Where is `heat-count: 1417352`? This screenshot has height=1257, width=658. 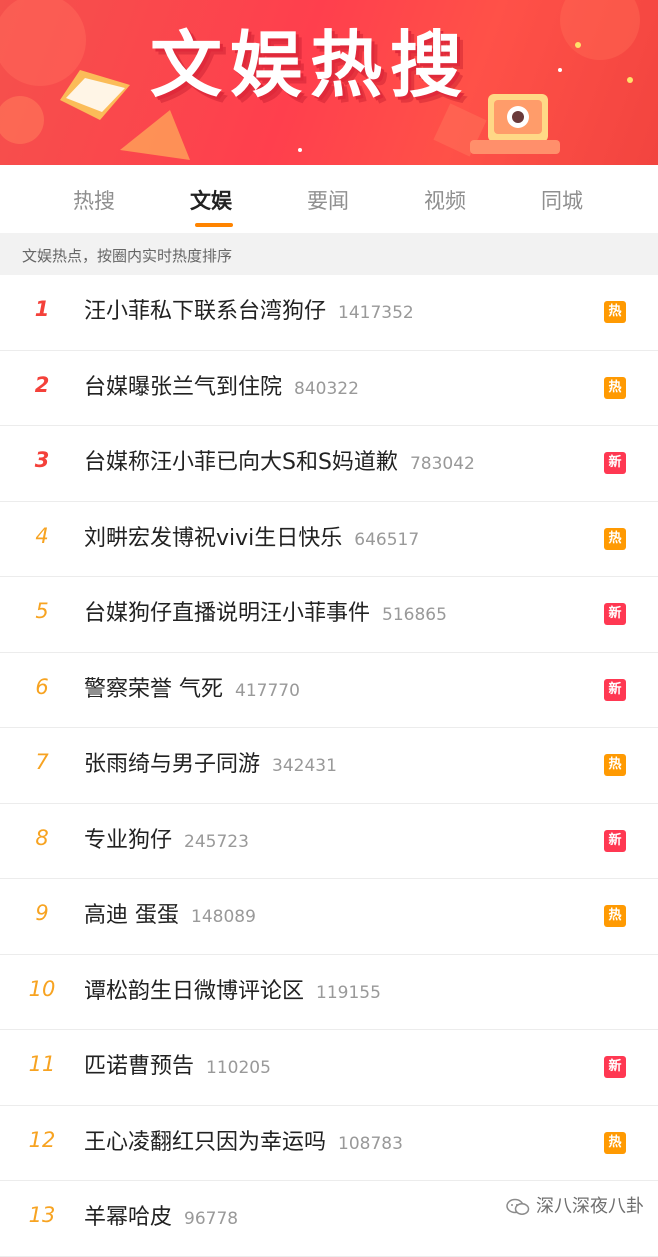 heat-count: 1417352 is located at coordinates (376, 313).